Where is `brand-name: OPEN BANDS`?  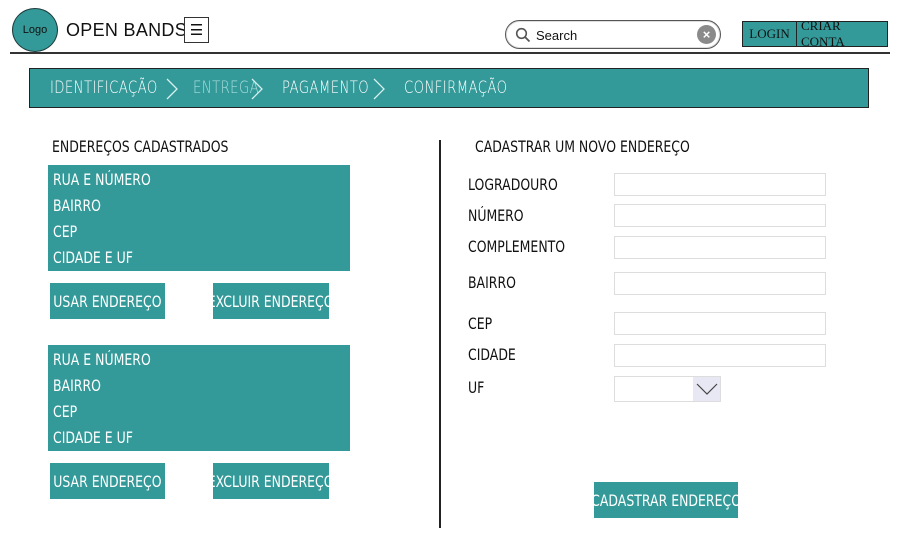 brand-name: OPEN BANDS is located at coordinates (127, 30).